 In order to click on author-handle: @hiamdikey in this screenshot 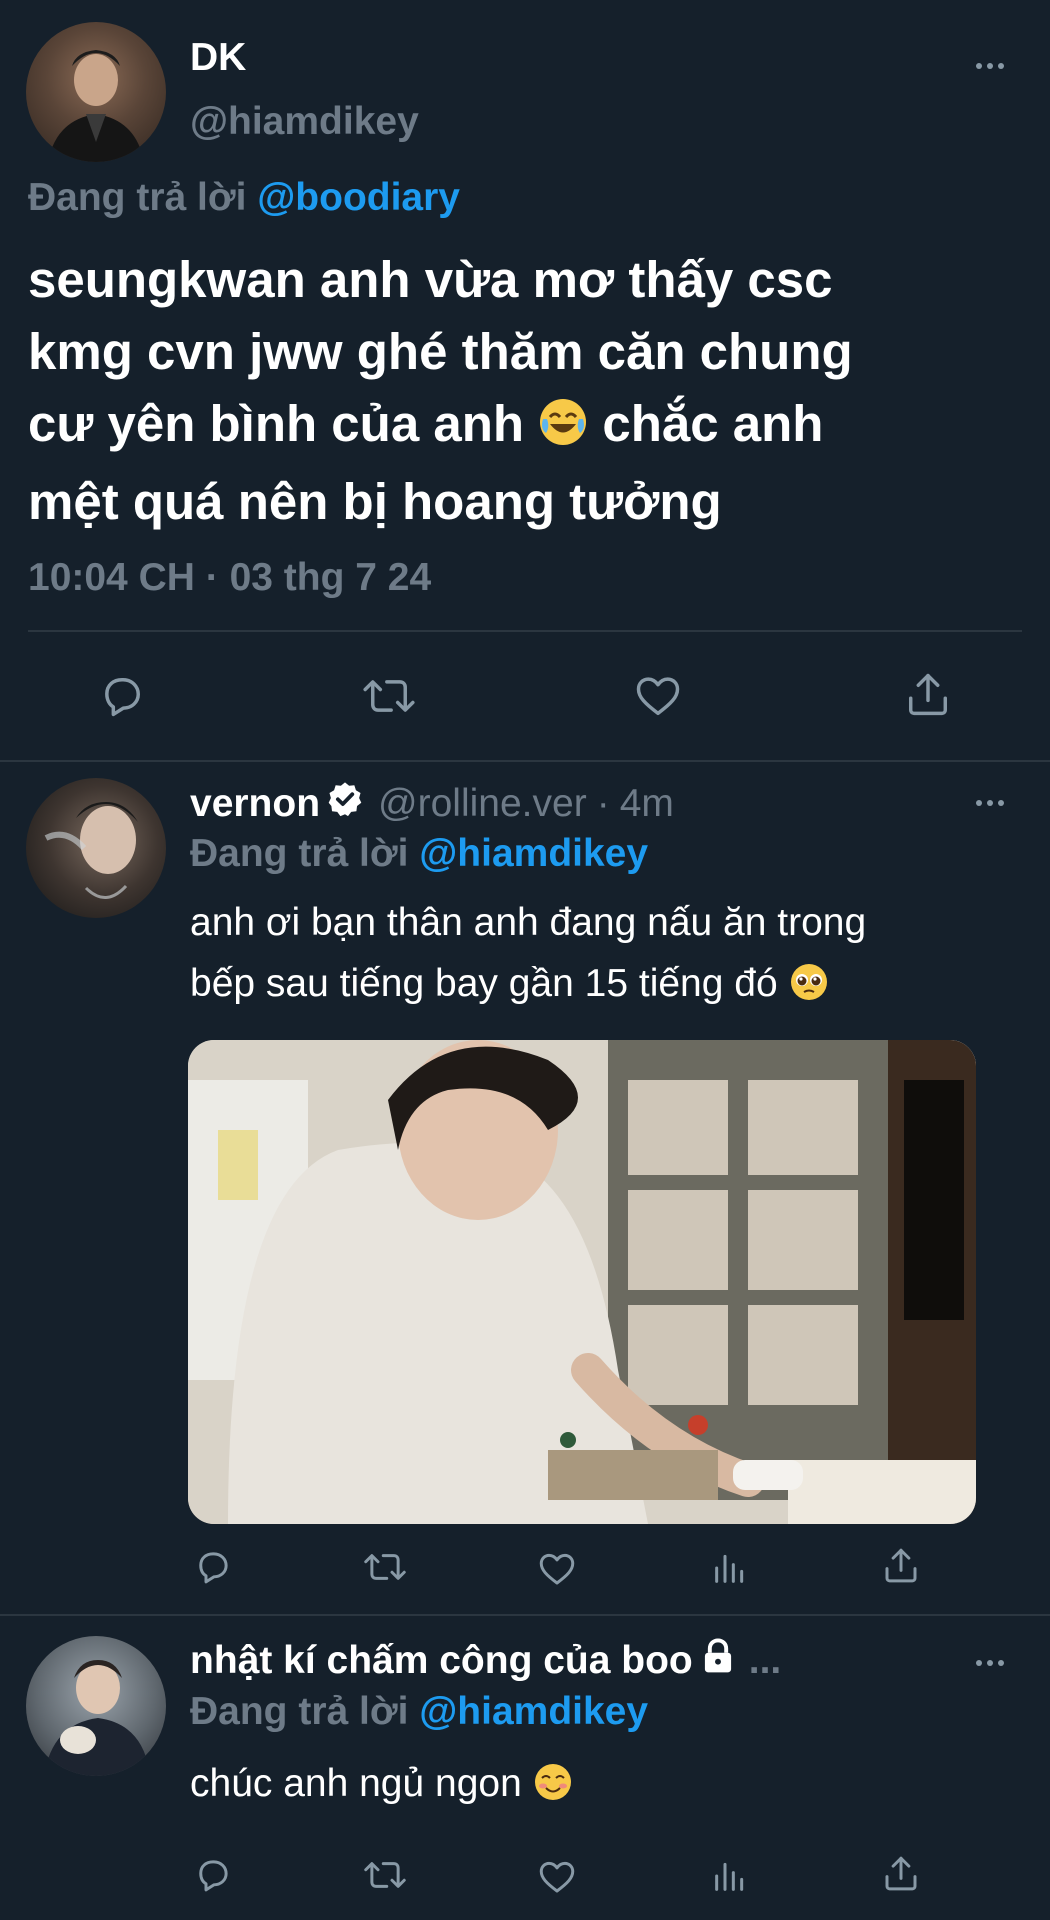, I will do `click(304, 122)`.